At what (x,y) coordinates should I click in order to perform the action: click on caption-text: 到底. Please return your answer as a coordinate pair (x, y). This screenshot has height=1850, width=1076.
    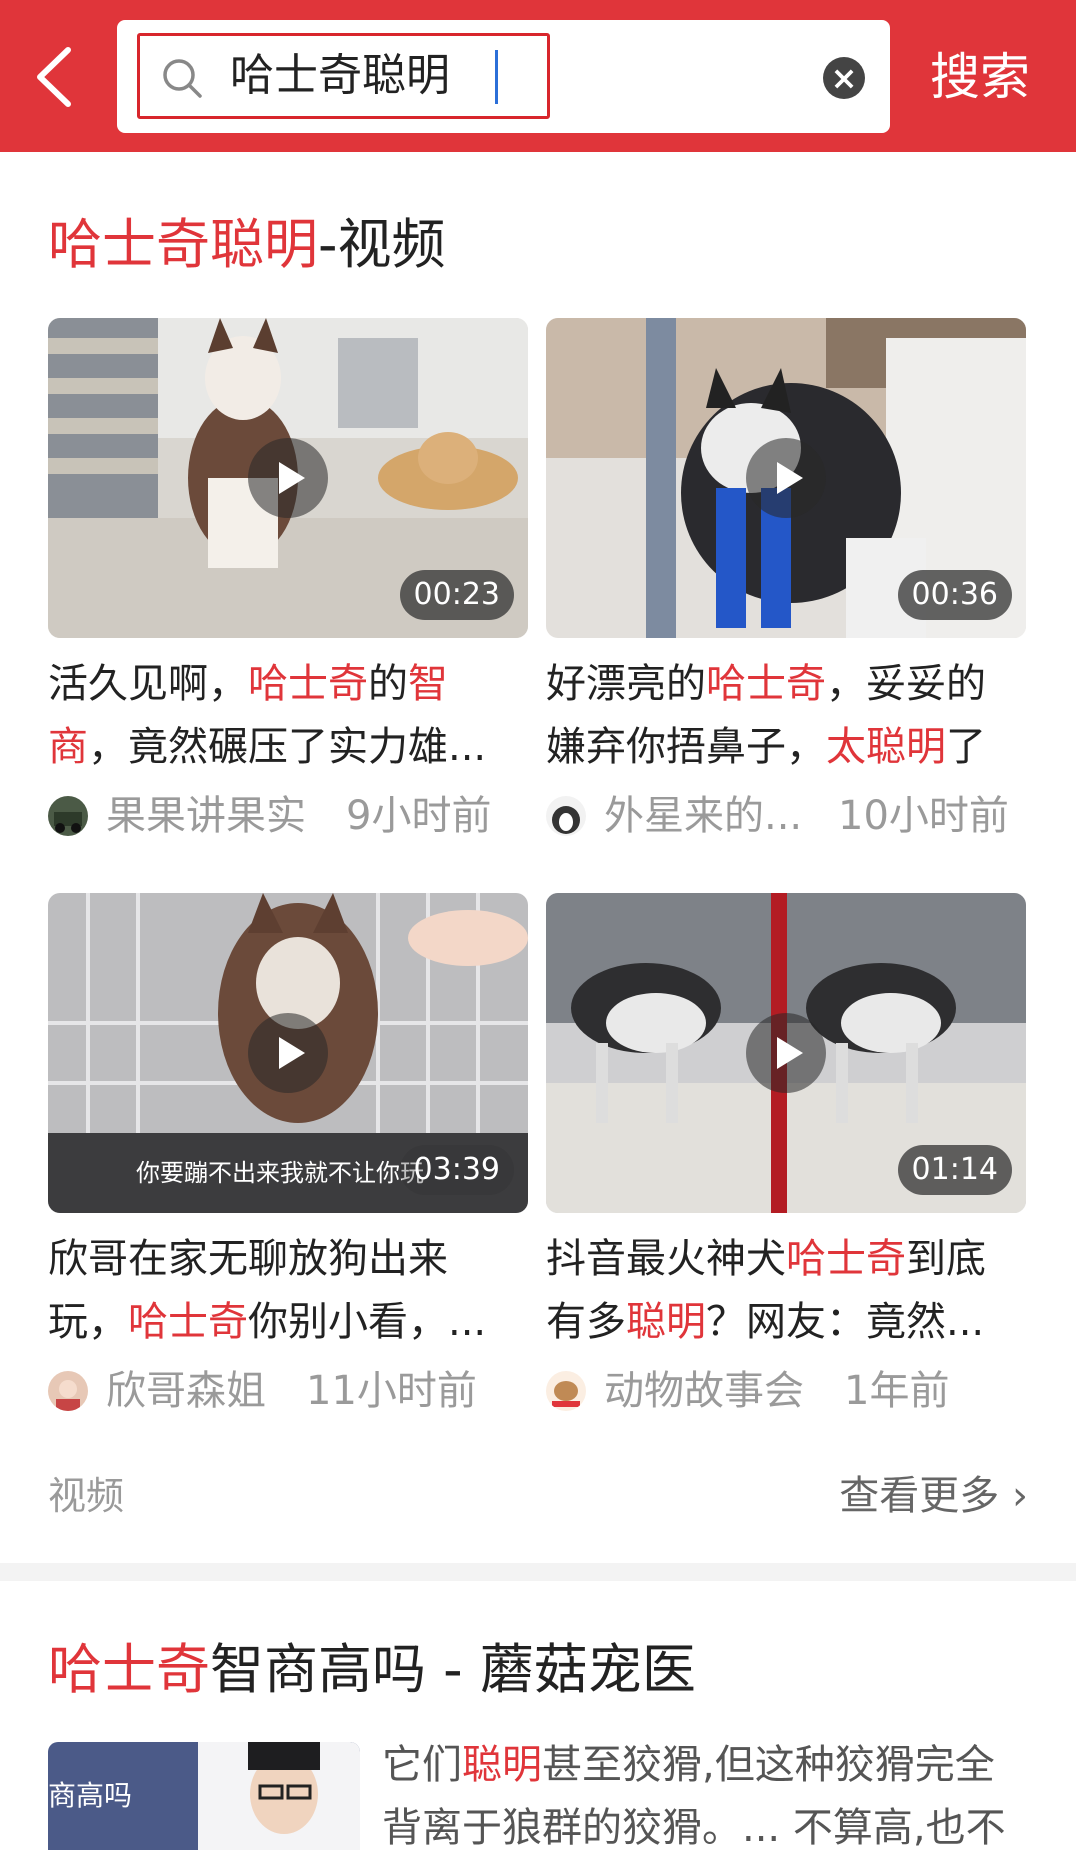
    Looking at the image, I should click on (946, 1259).